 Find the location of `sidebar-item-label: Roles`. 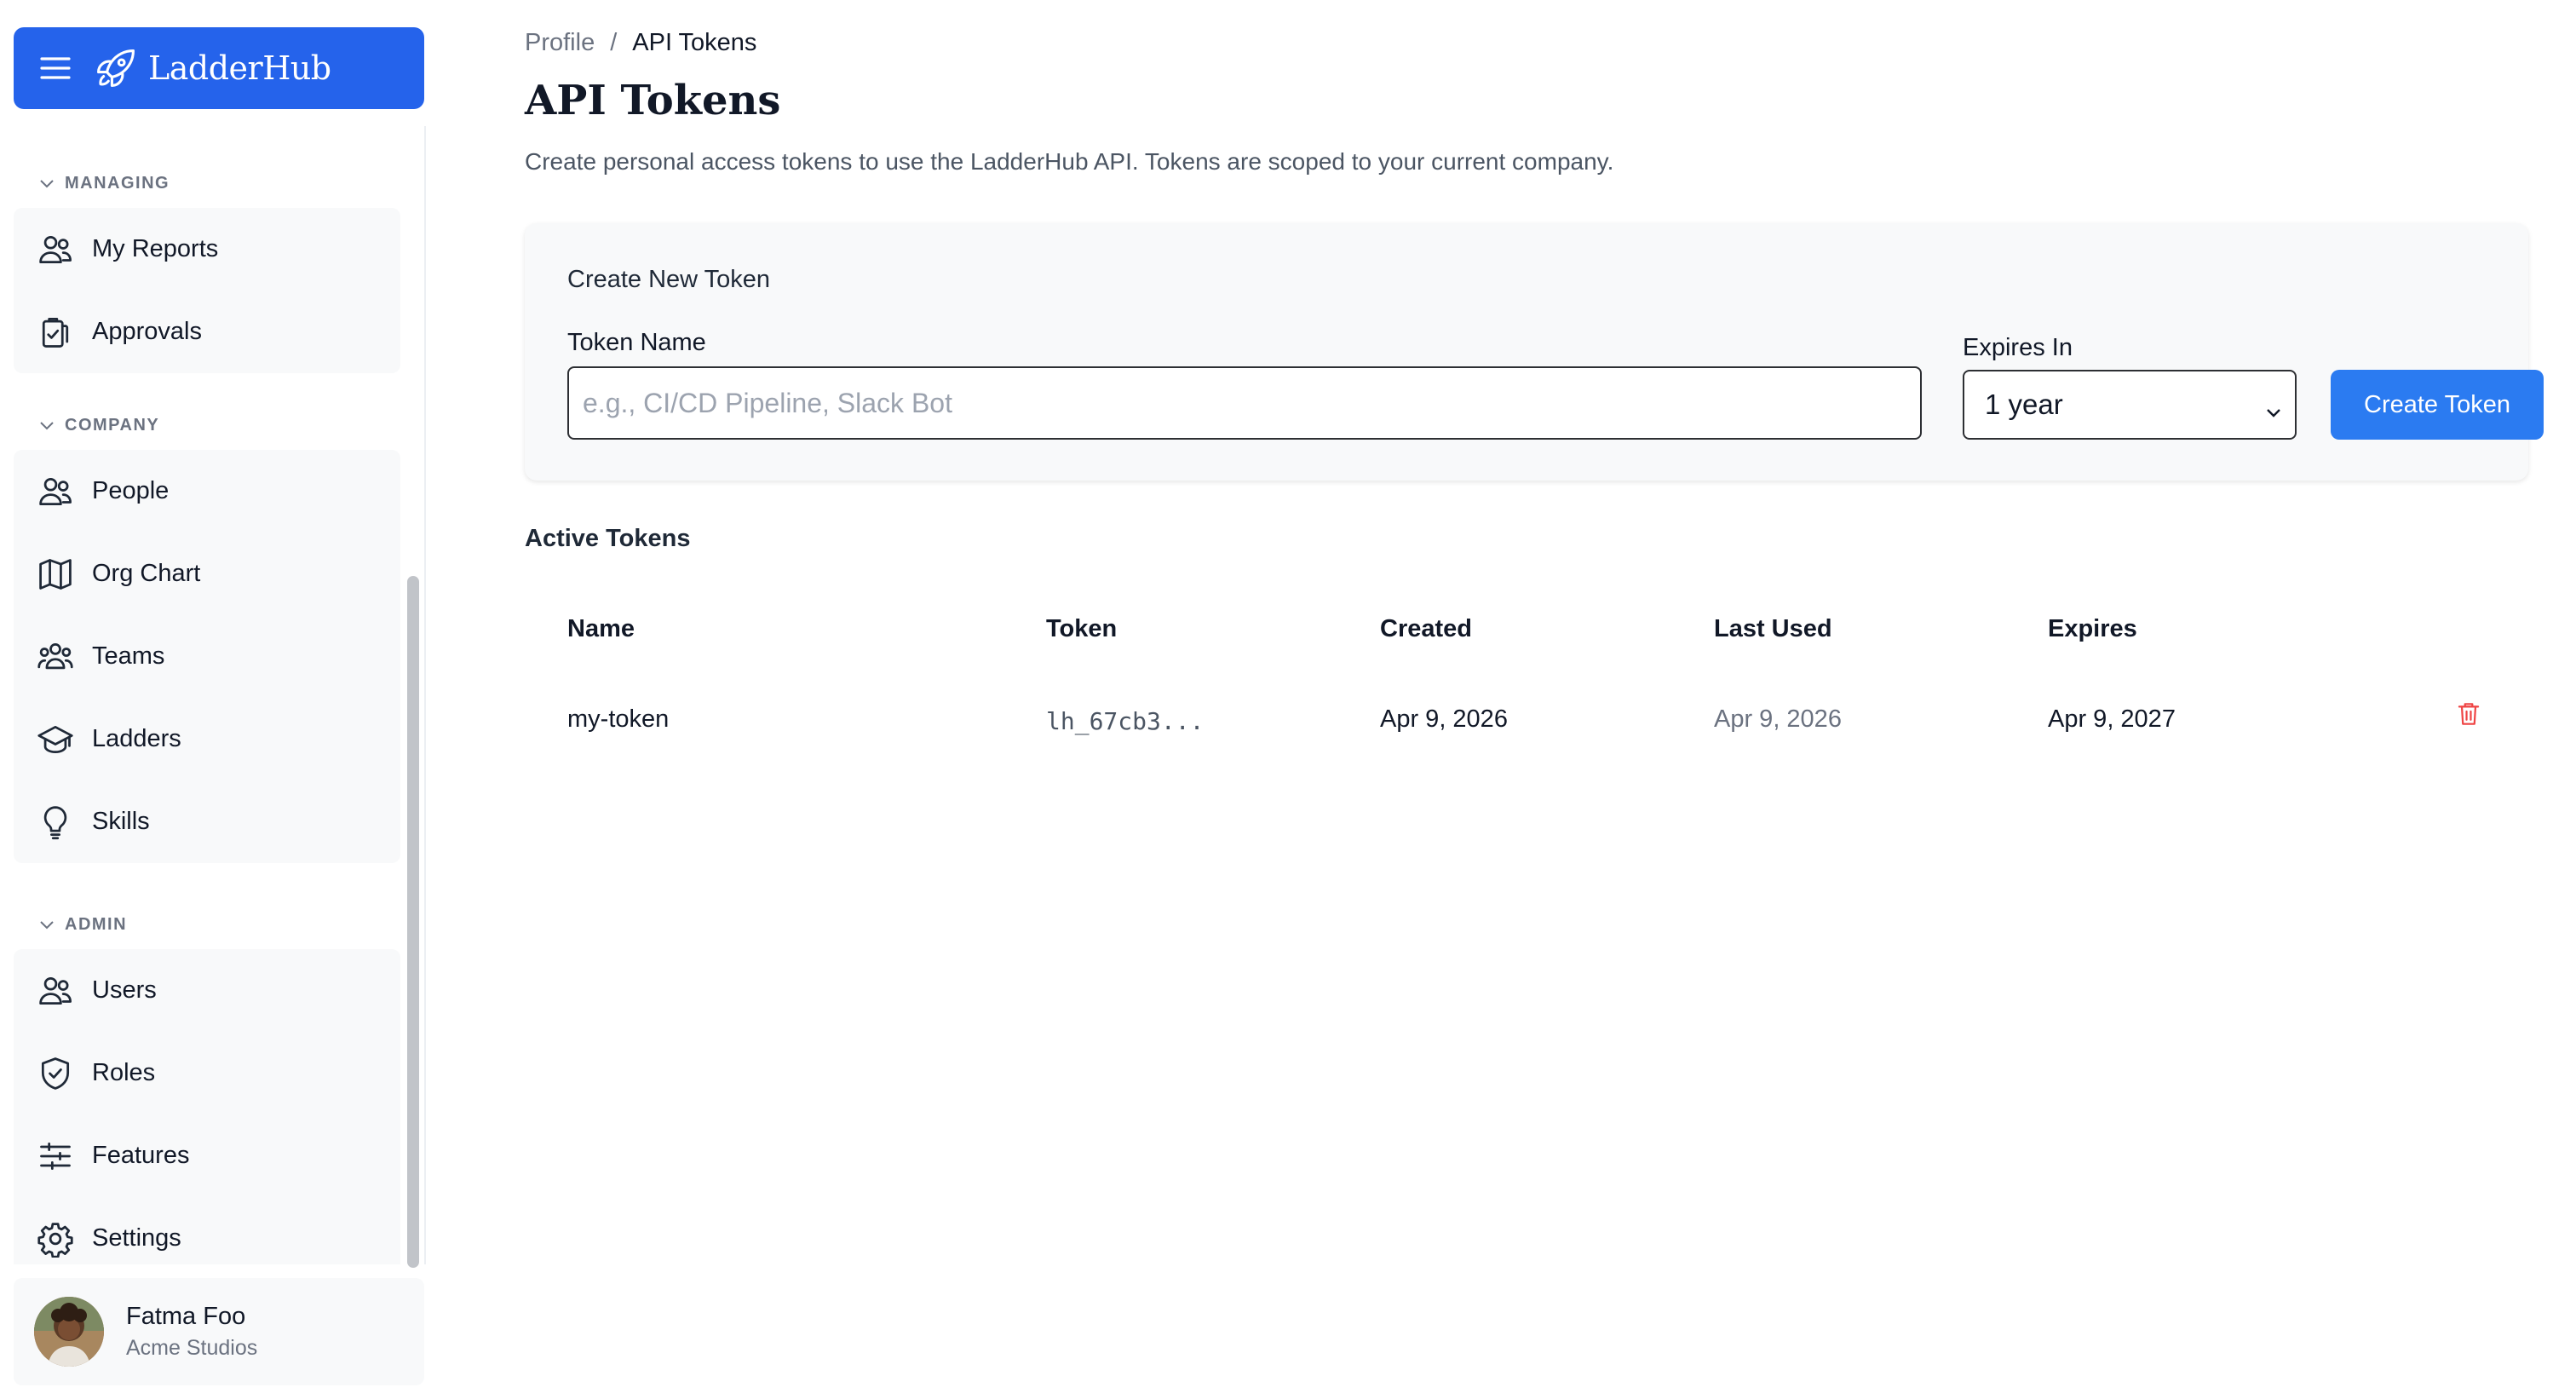

sidebar-item-label: Roles is located at coordinates (124, 1072).